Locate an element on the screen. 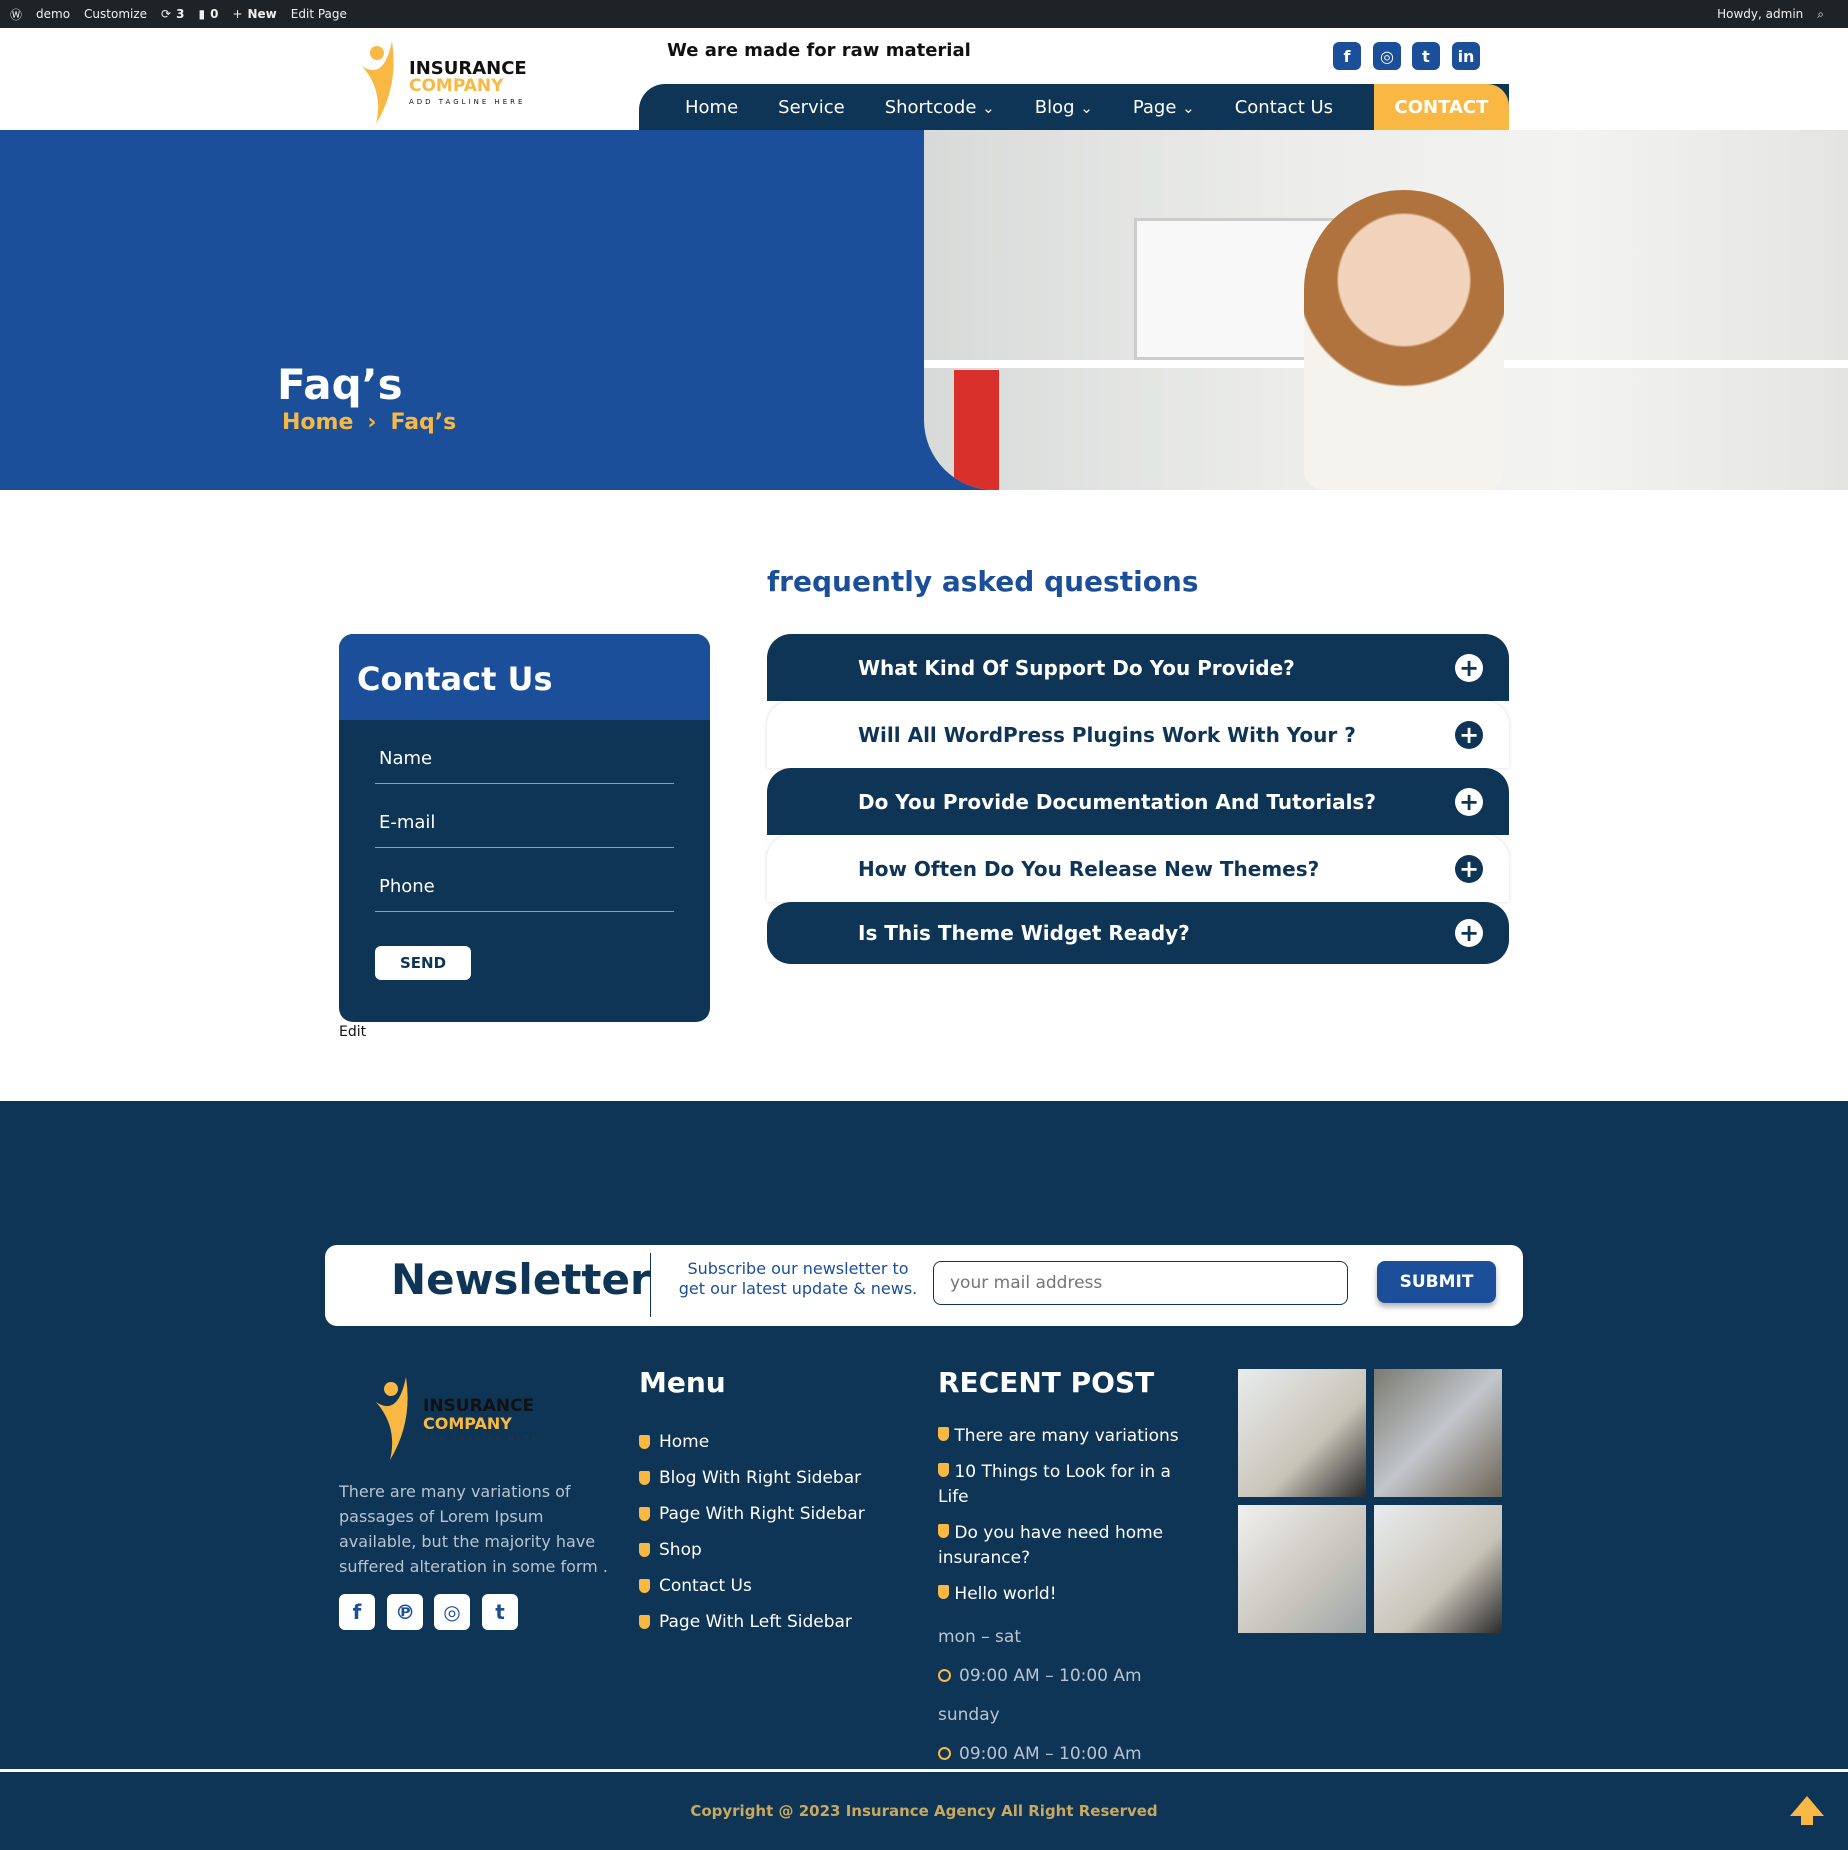 The height and width of the screenshot is (1850, 1848). admin-edit-page: Edit Page is located at coordinates (319, 14).